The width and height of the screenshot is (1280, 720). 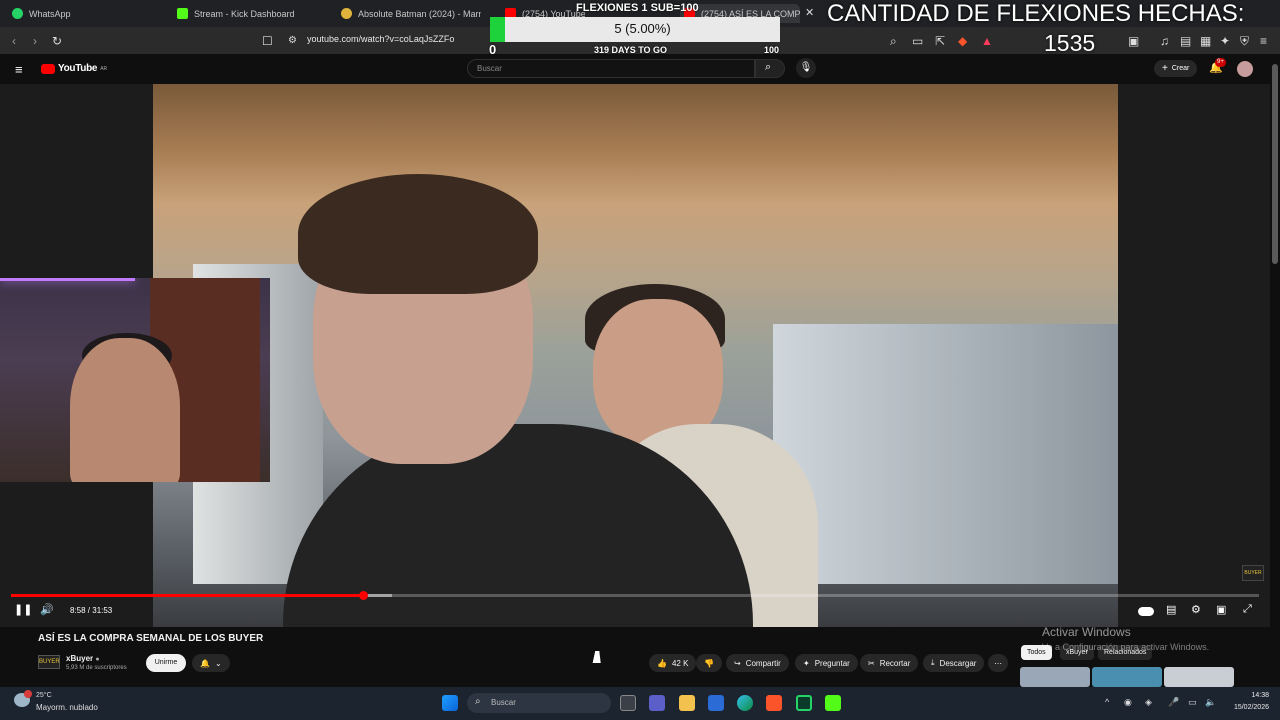 What do you see at coordinates (503, 702) in the screenshot?
I see `taskbar-search-placeholder: Buscar` at bounding box center [503, 702].